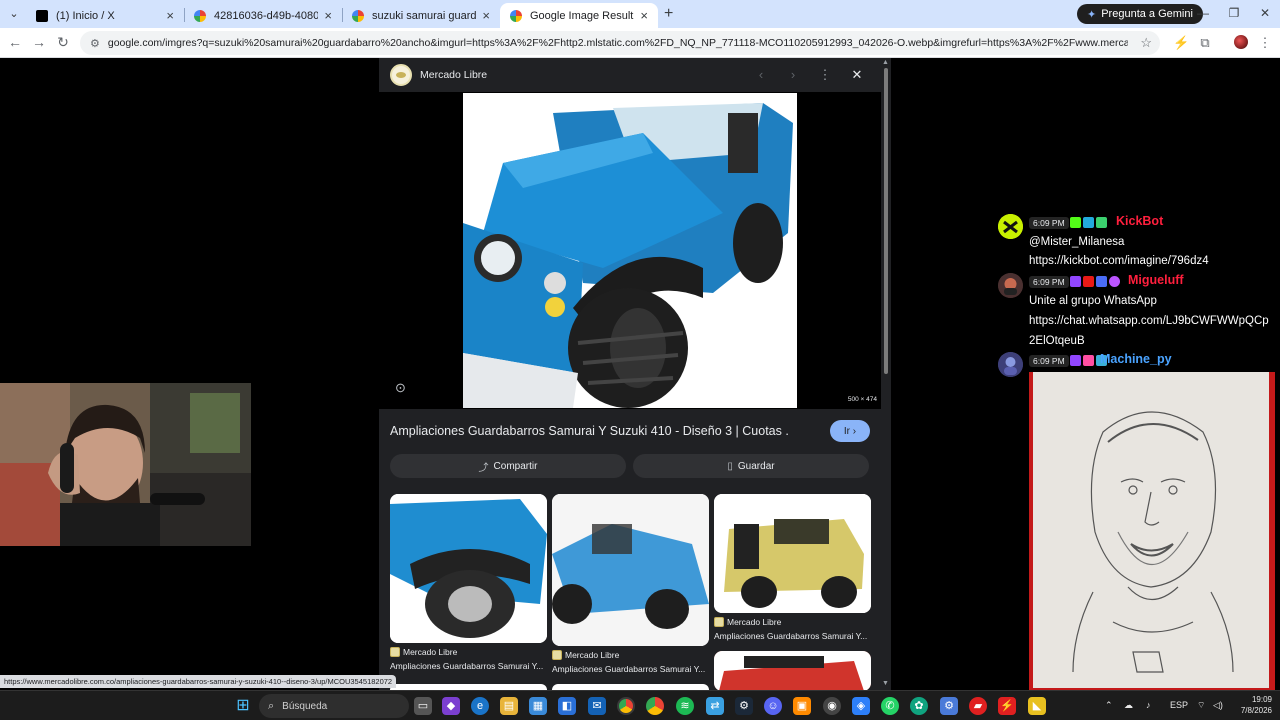 The width and height of the screenshot is (1280, 720). I want to click on calculator-icon: ▦, so click(538, 706).